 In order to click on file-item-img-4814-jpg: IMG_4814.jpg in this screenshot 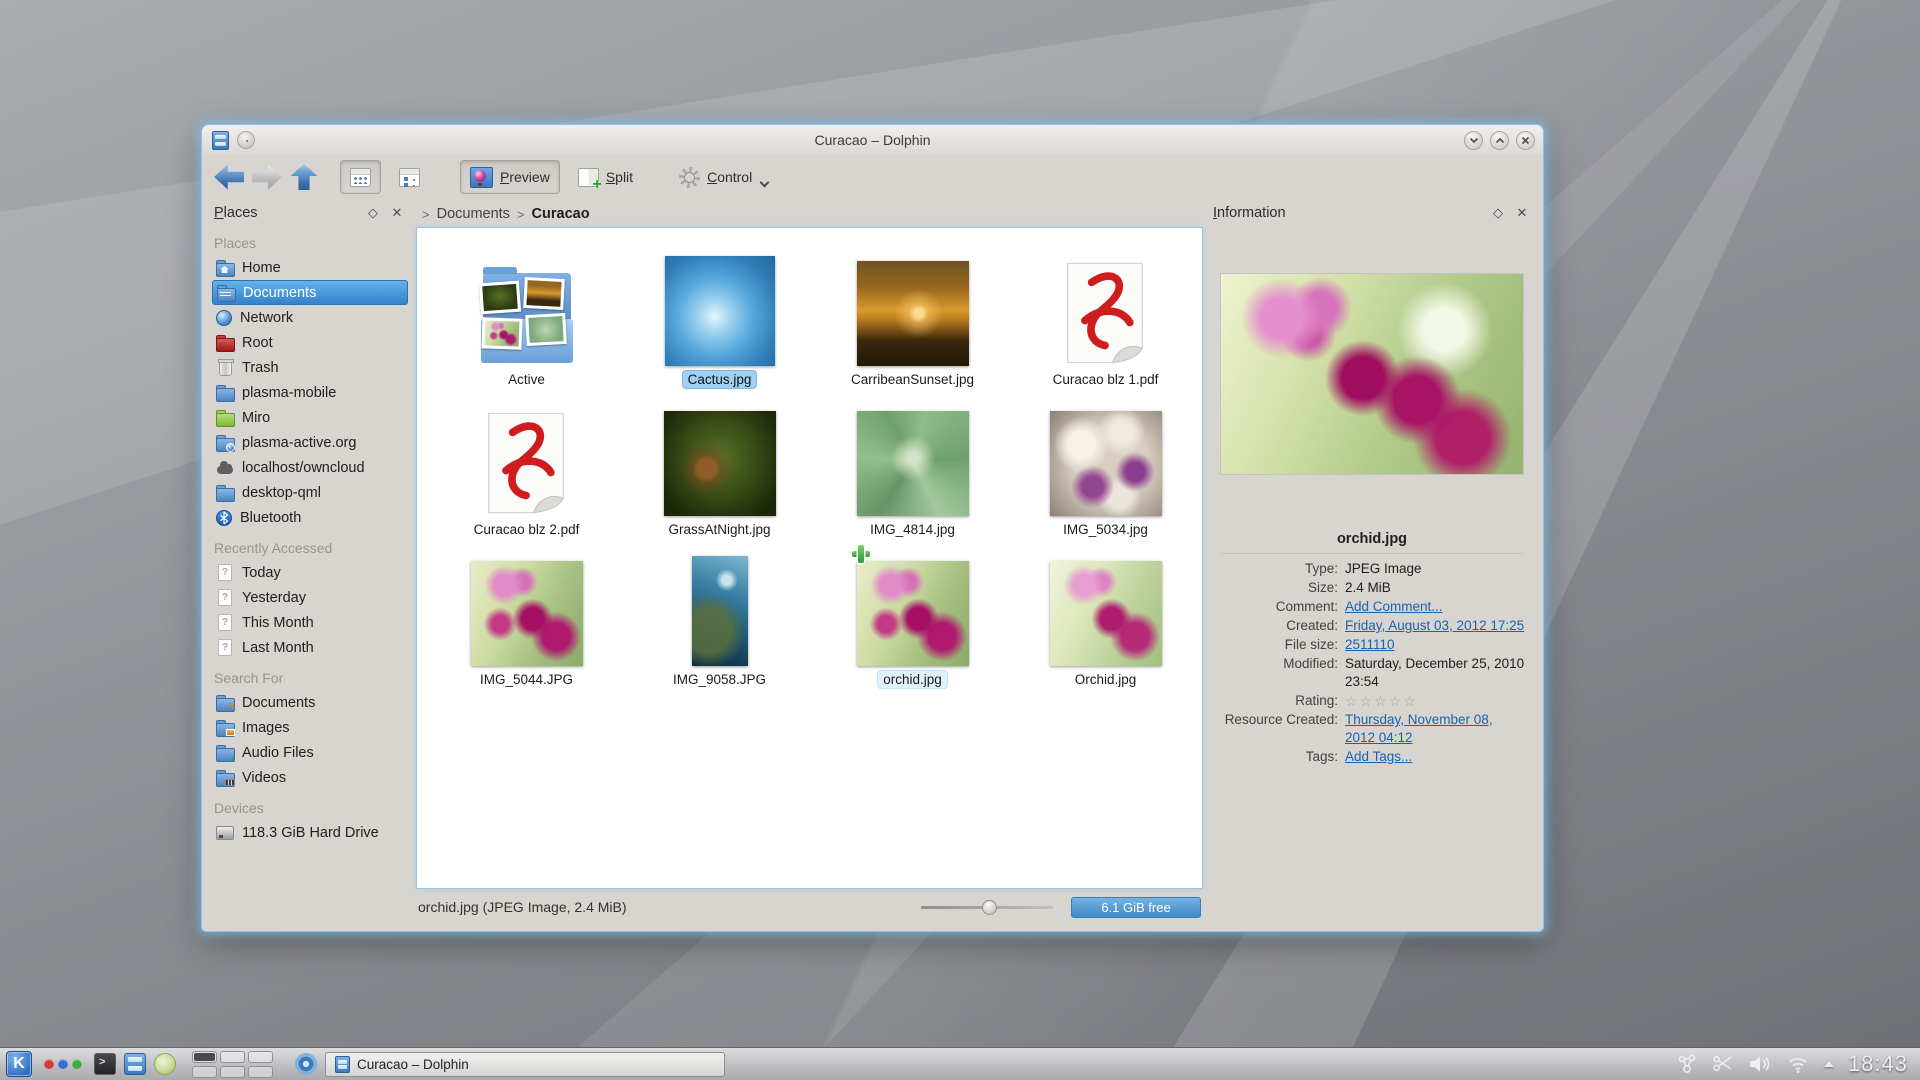, I will do `click(912, 463)`.